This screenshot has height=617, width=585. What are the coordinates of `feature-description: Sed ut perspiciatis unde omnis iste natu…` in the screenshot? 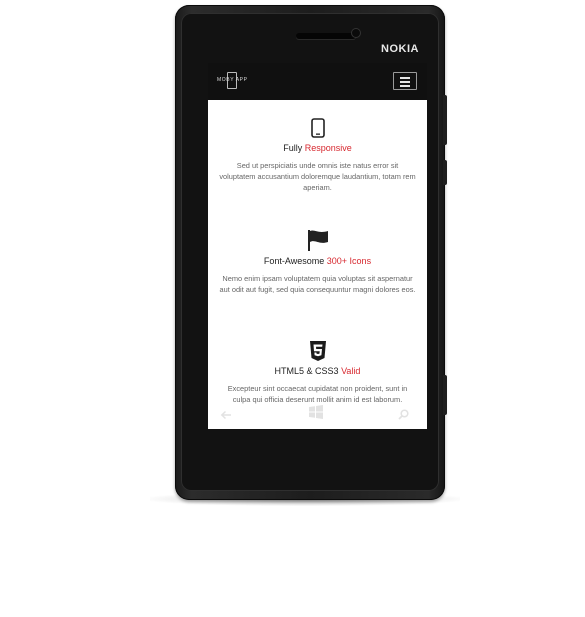 It's located at (317, 176).